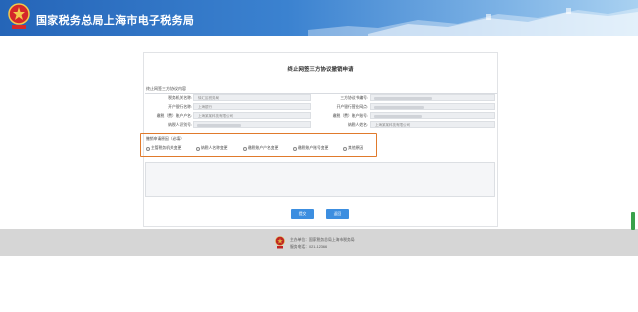 This screenshot has width=638, height=312. I want to click on site-title: 国家税务总局上海市电子税务局, so click(115, 20).